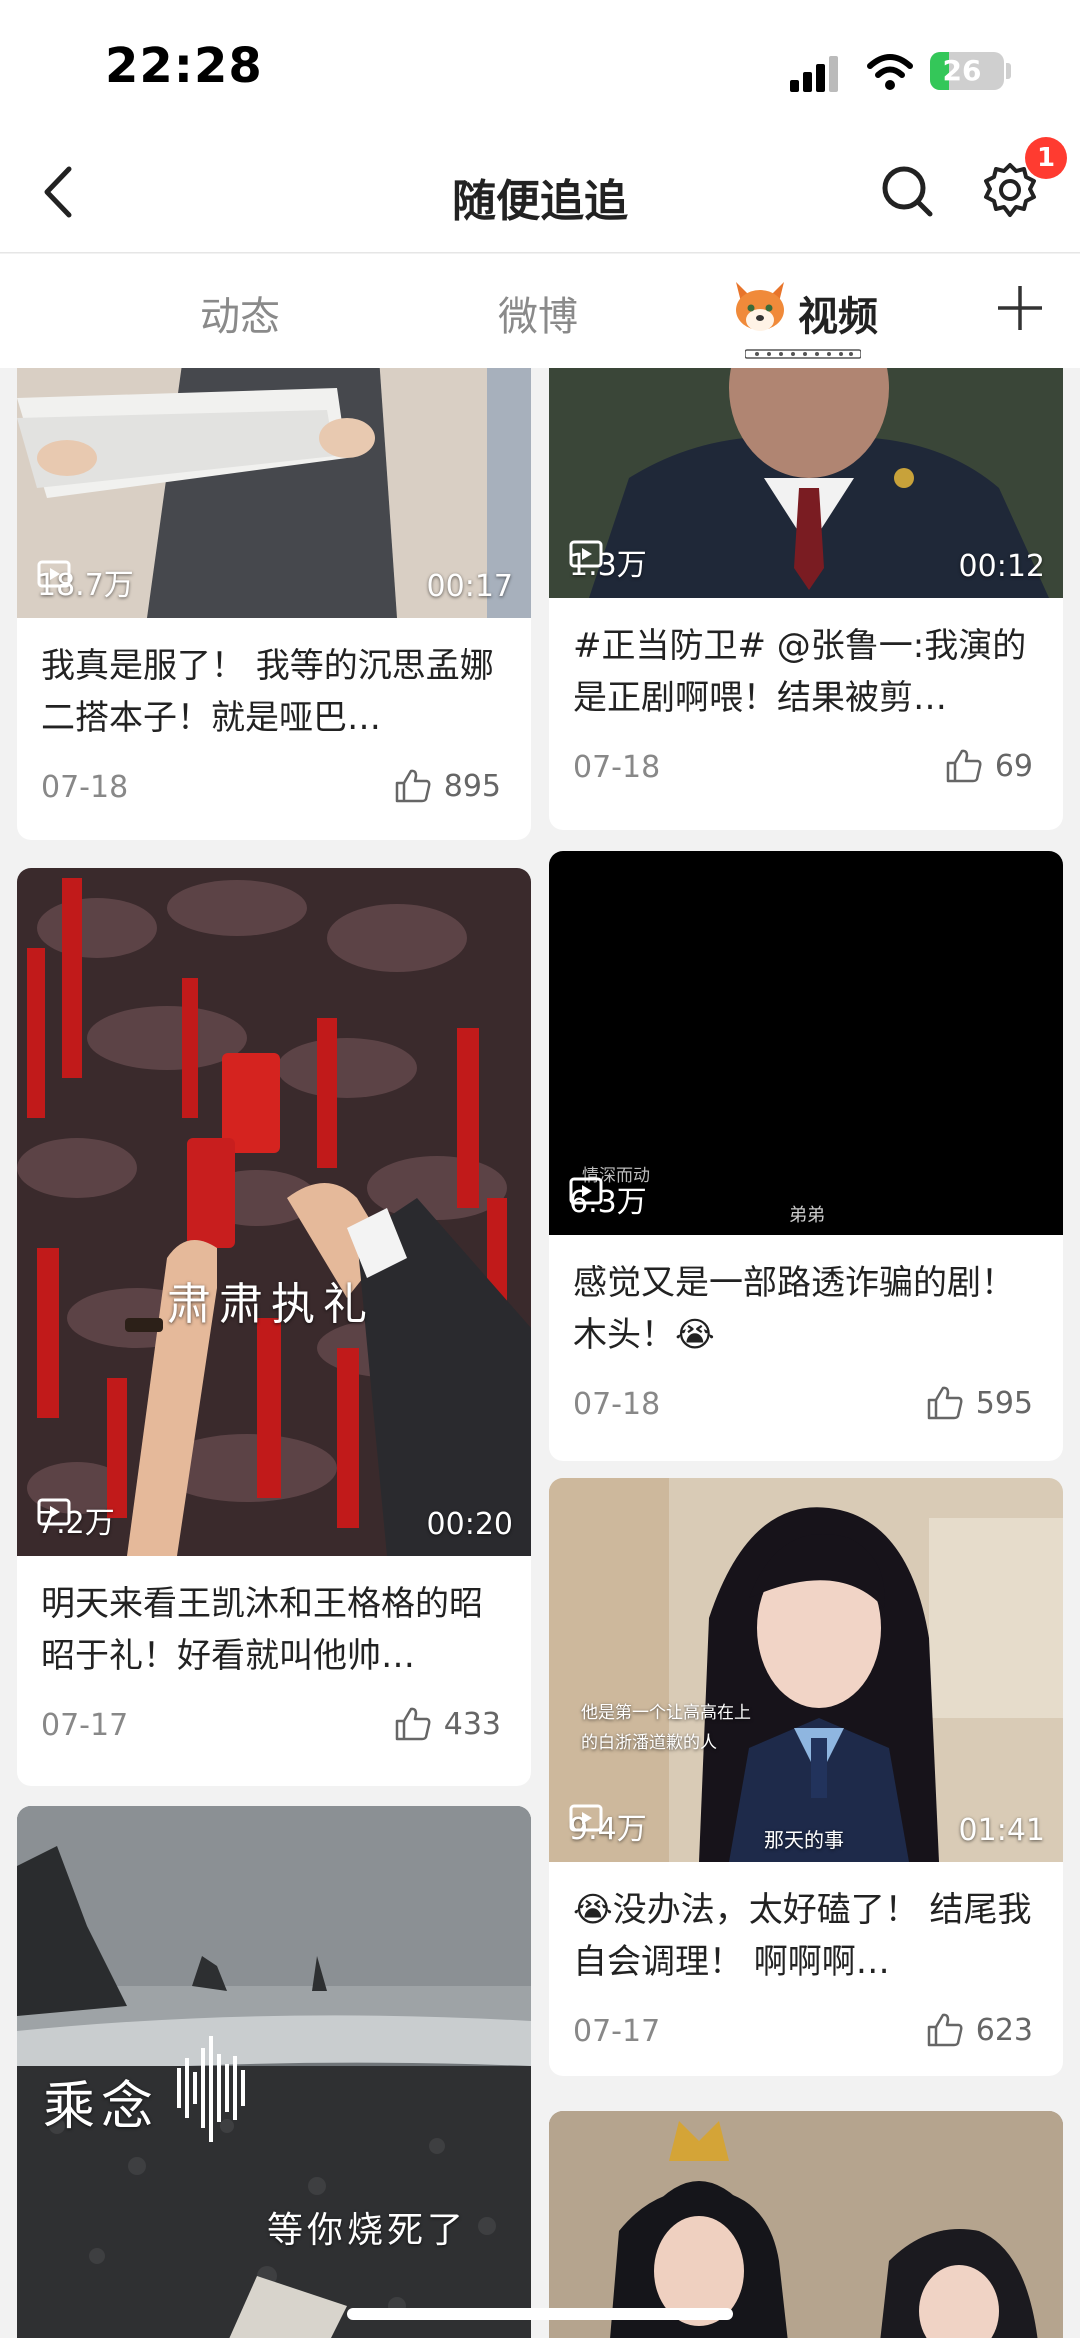 The image size is (1080, 2338). Describe the element at coordinates (838, 313) in the screenshot. I see `tab-video: 视频` at that location.